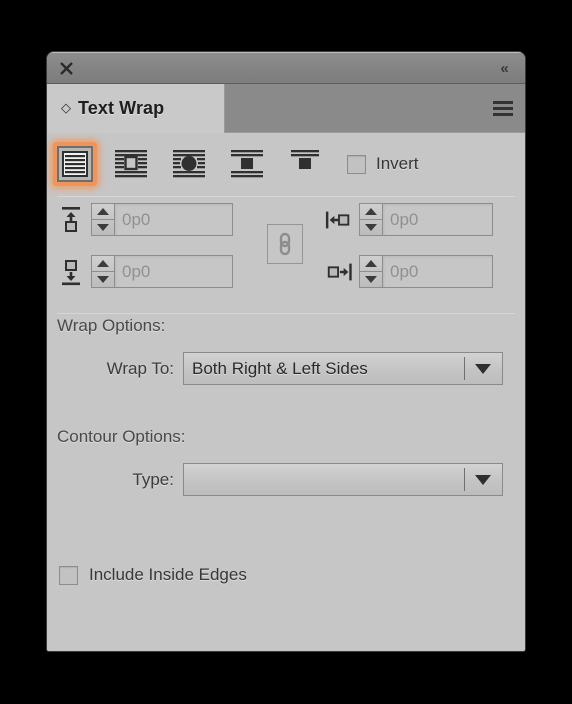 The height and width of the screenshot is (704, 572). Describe the element at coordinates (103, 212) in the screenshot. I see `offset-top-increase` at that location.